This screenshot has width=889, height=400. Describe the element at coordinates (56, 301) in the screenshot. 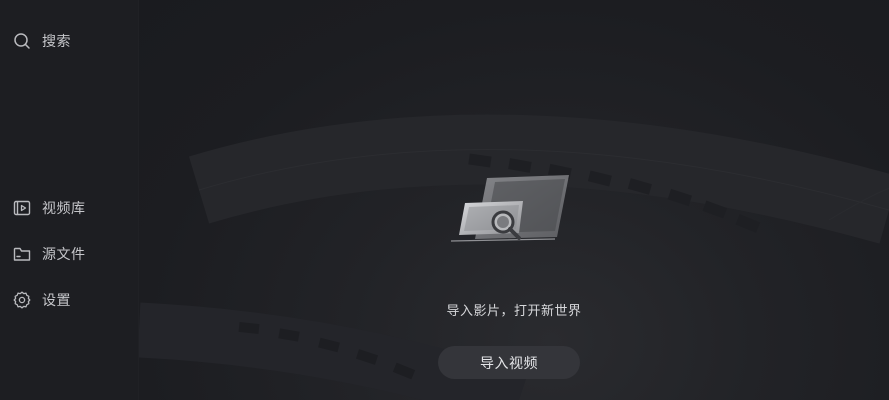

I see `sidebar-item-label: 设置` at that location.